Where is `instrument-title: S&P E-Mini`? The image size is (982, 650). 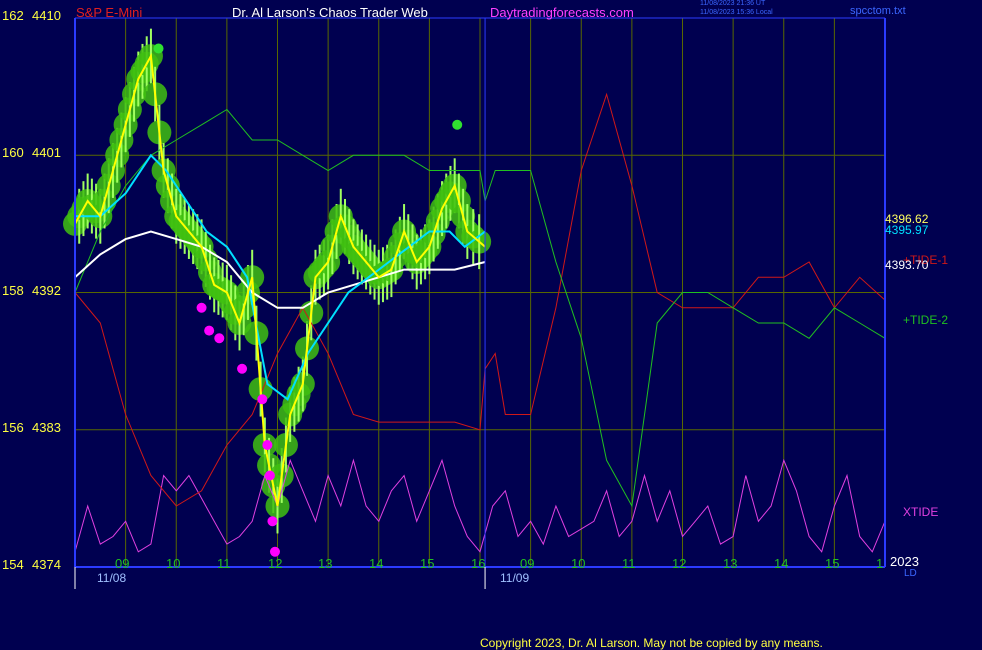
instrument-title: S&P E-Mini is located at coordinates (109, 12).